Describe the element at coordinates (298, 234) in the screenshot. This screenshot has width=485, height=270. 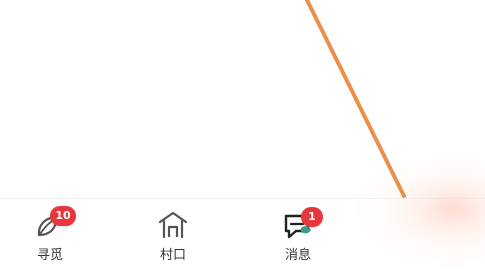
I see `tab-xiaoxi: 1 消息` at that location.